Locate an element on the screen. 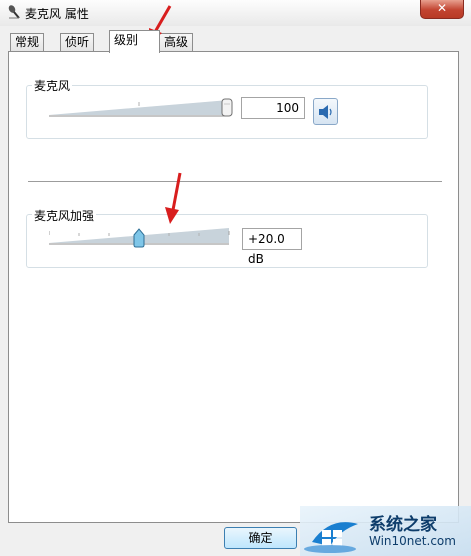 The image size is (471, 556). ok-button: 确定 is located at coordinates (260, 538).